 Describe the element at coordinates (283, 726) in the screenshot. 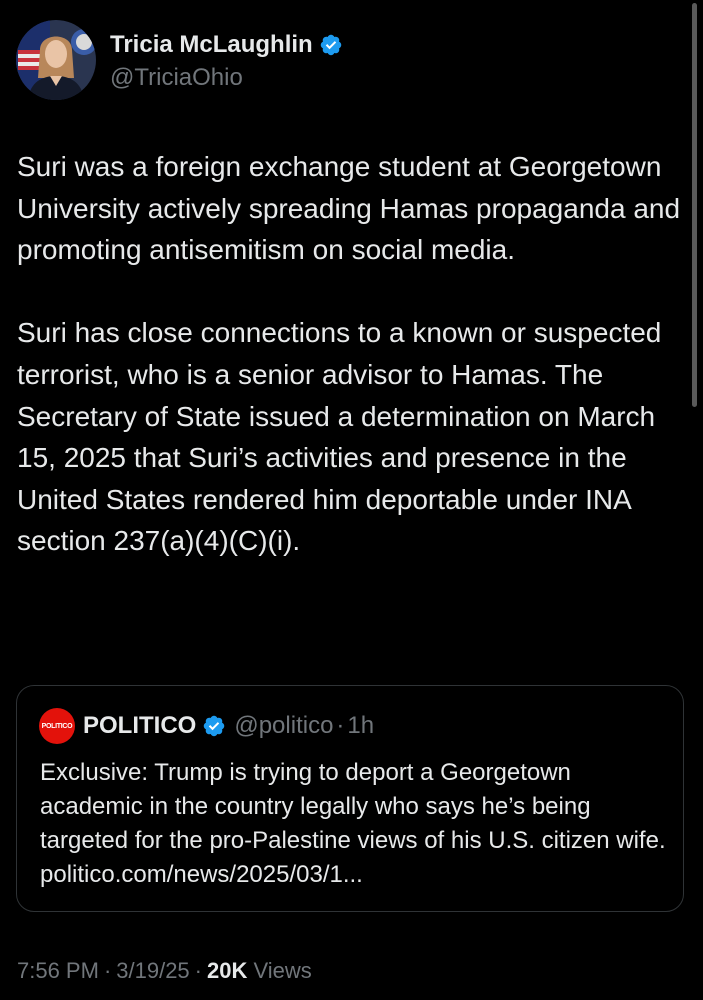

I see `quoted-author-handle: @politico` at that location.